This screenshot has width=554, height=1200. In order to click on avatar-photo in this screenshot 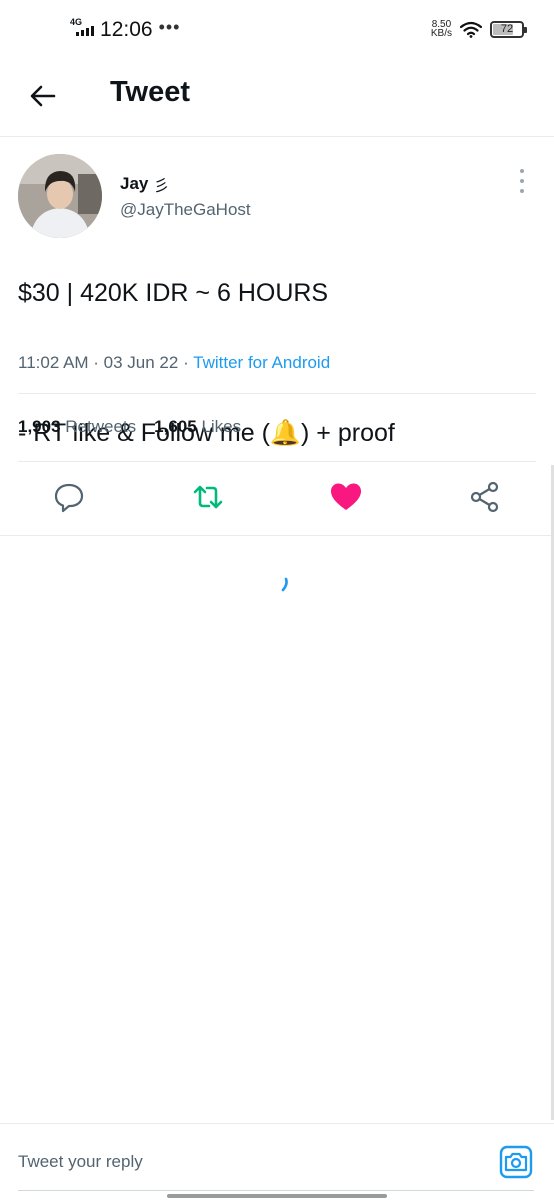, I will do `click(60, 196)`.